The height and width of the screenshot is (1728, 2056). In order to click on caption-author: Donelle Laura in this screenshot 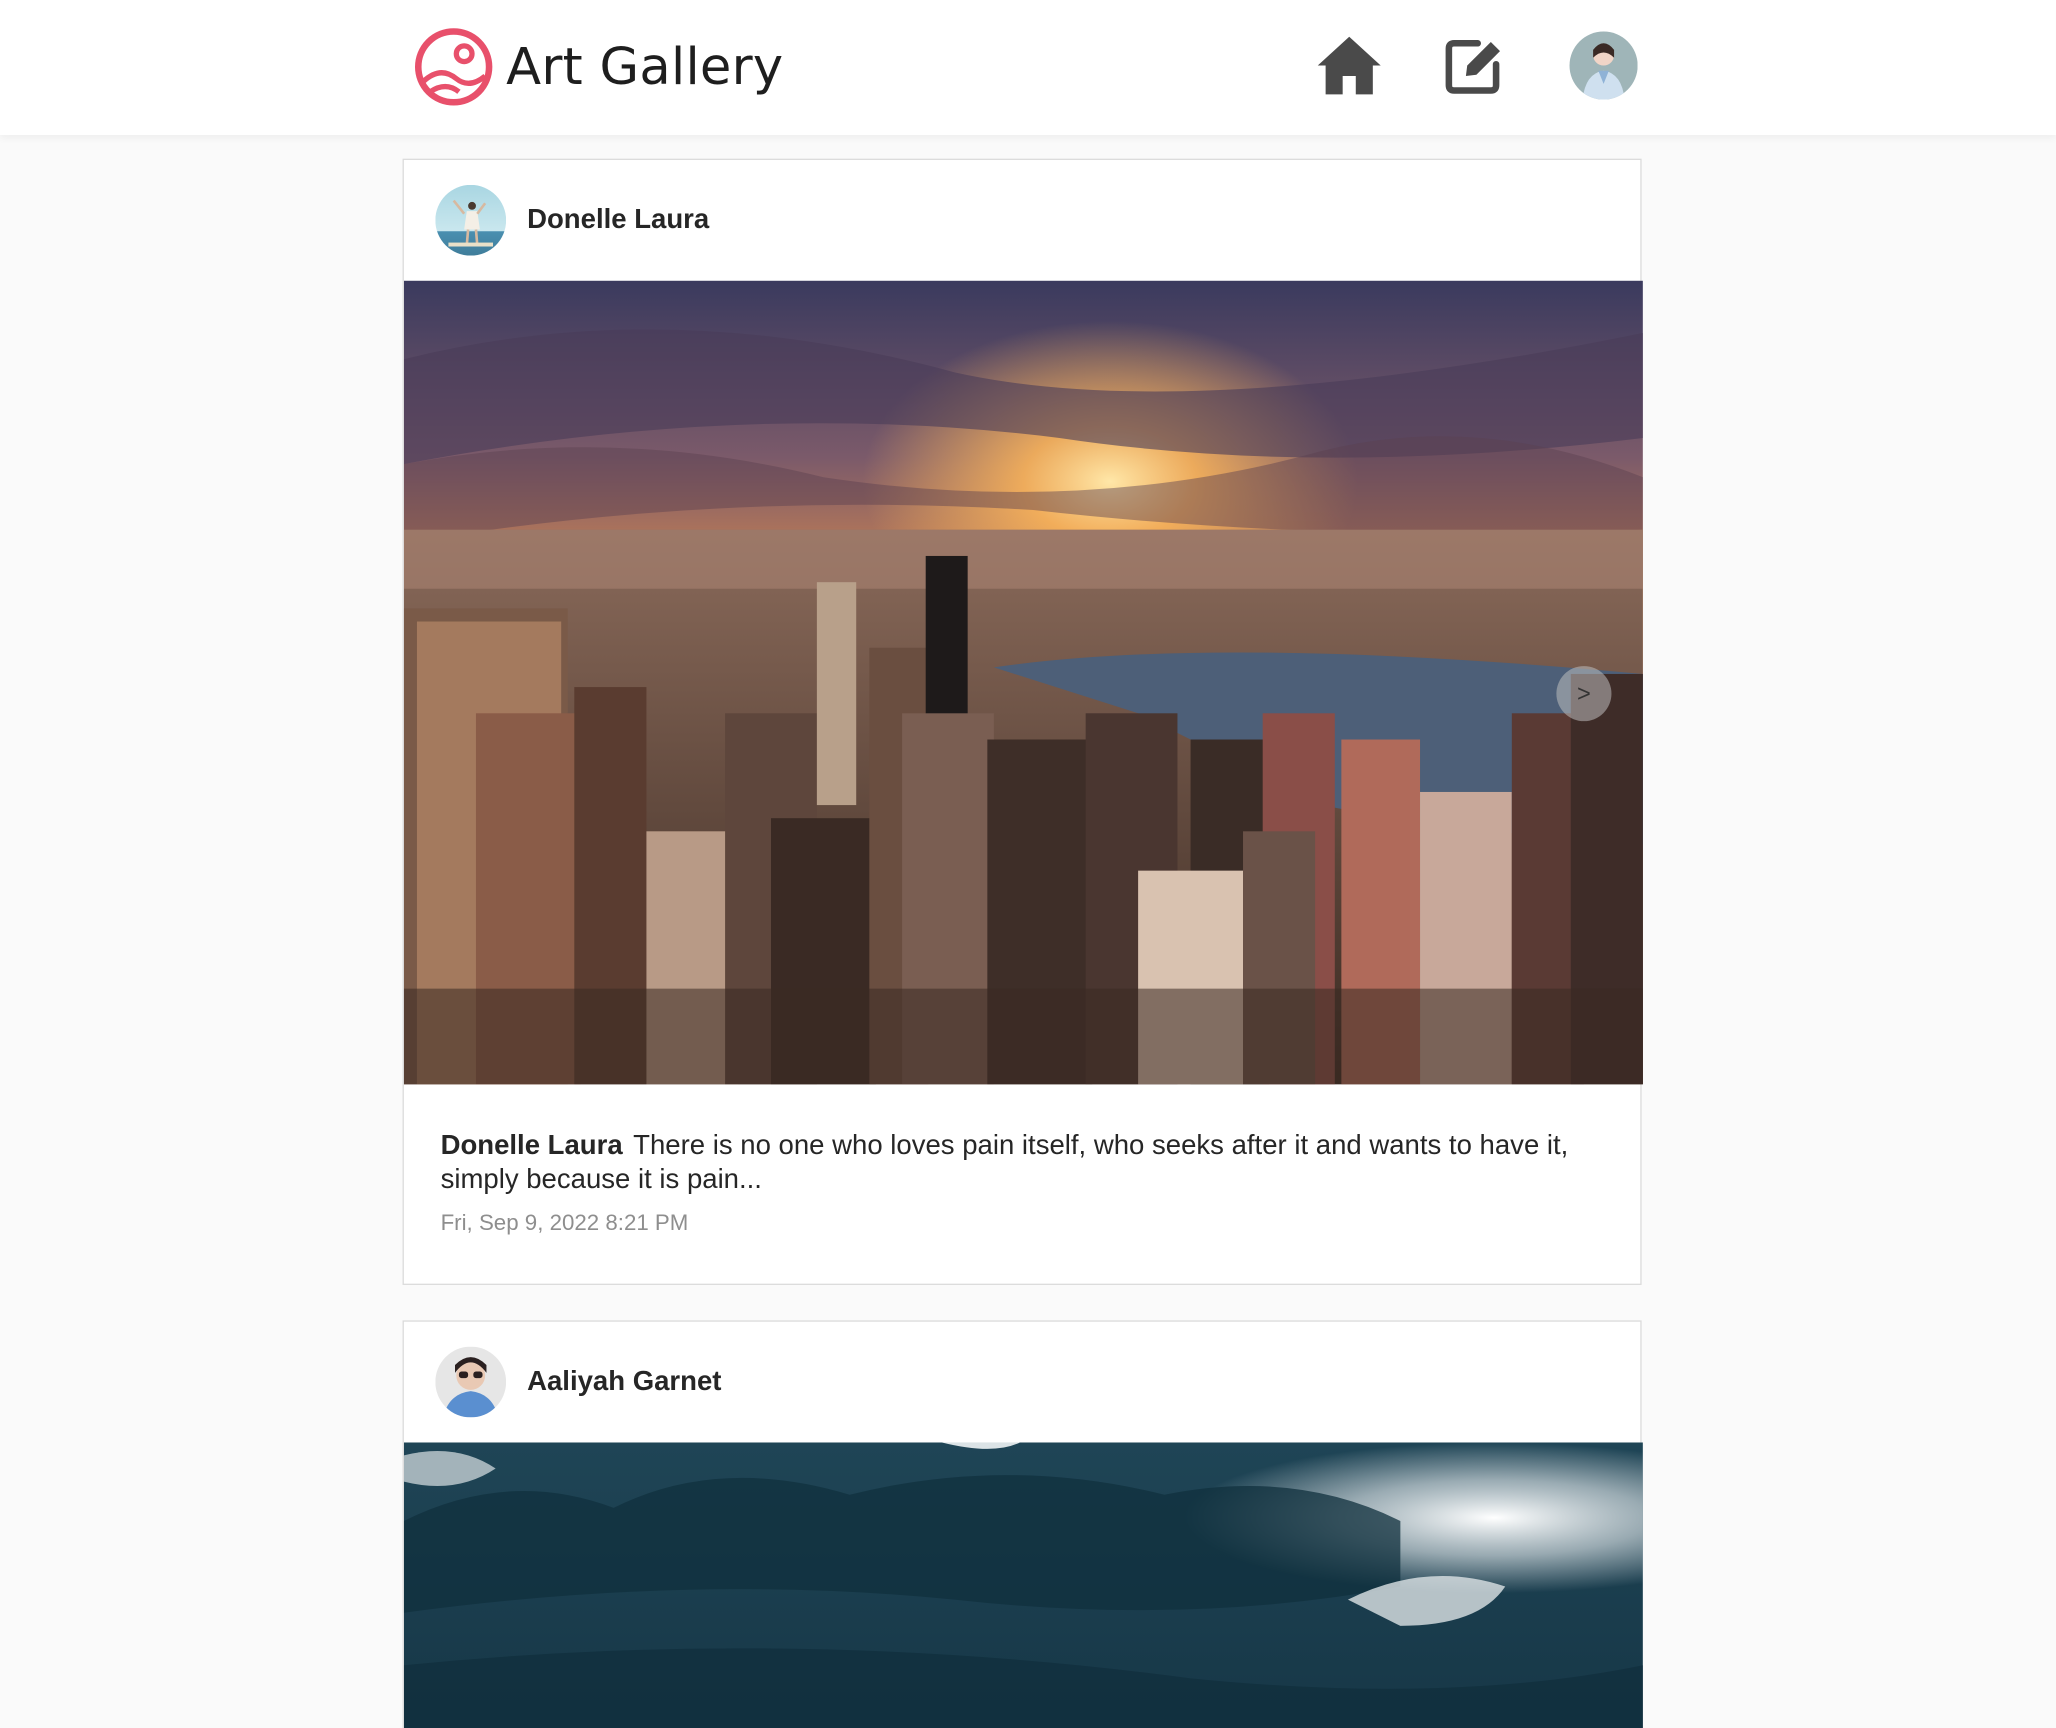, I will do `click(532, 1145)`.